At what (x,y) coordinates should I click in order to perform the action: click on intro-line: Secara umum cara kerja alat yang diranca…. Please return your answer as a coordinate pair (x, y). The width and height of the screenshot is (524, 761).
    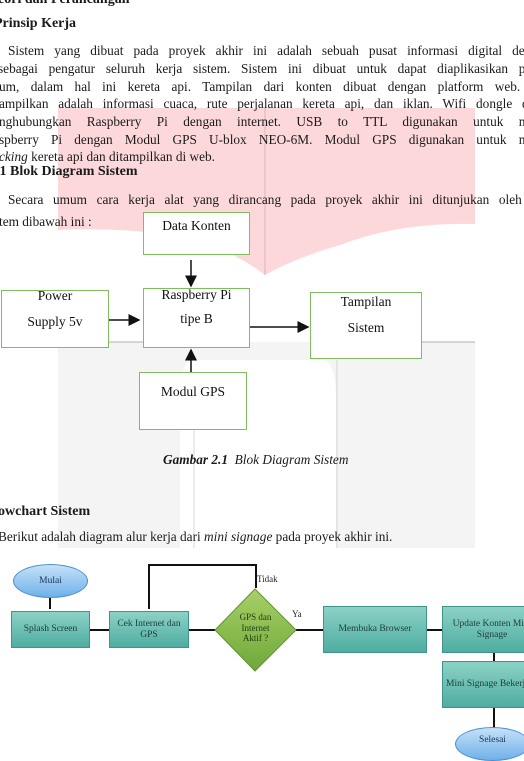
    Looking at the image, I should click on (266, 199).